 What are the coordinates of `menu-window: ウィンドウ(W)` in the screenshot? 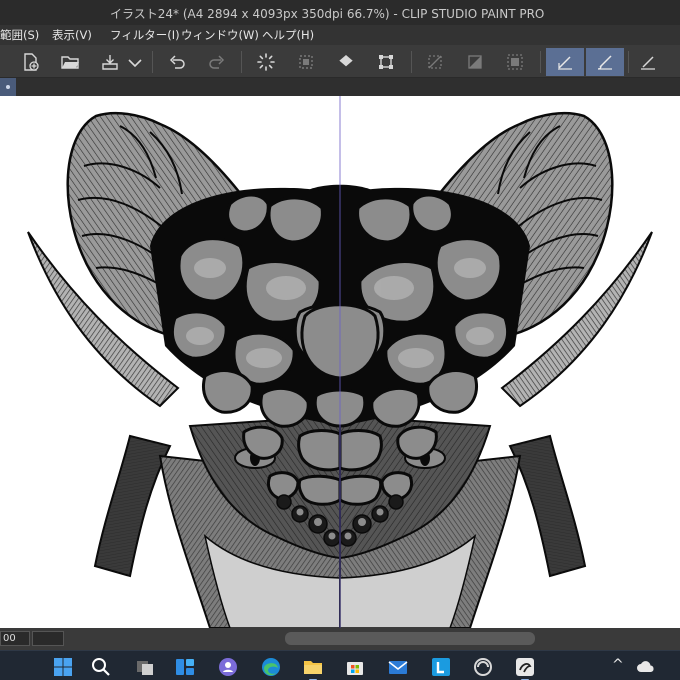 It's located at (220, 35).